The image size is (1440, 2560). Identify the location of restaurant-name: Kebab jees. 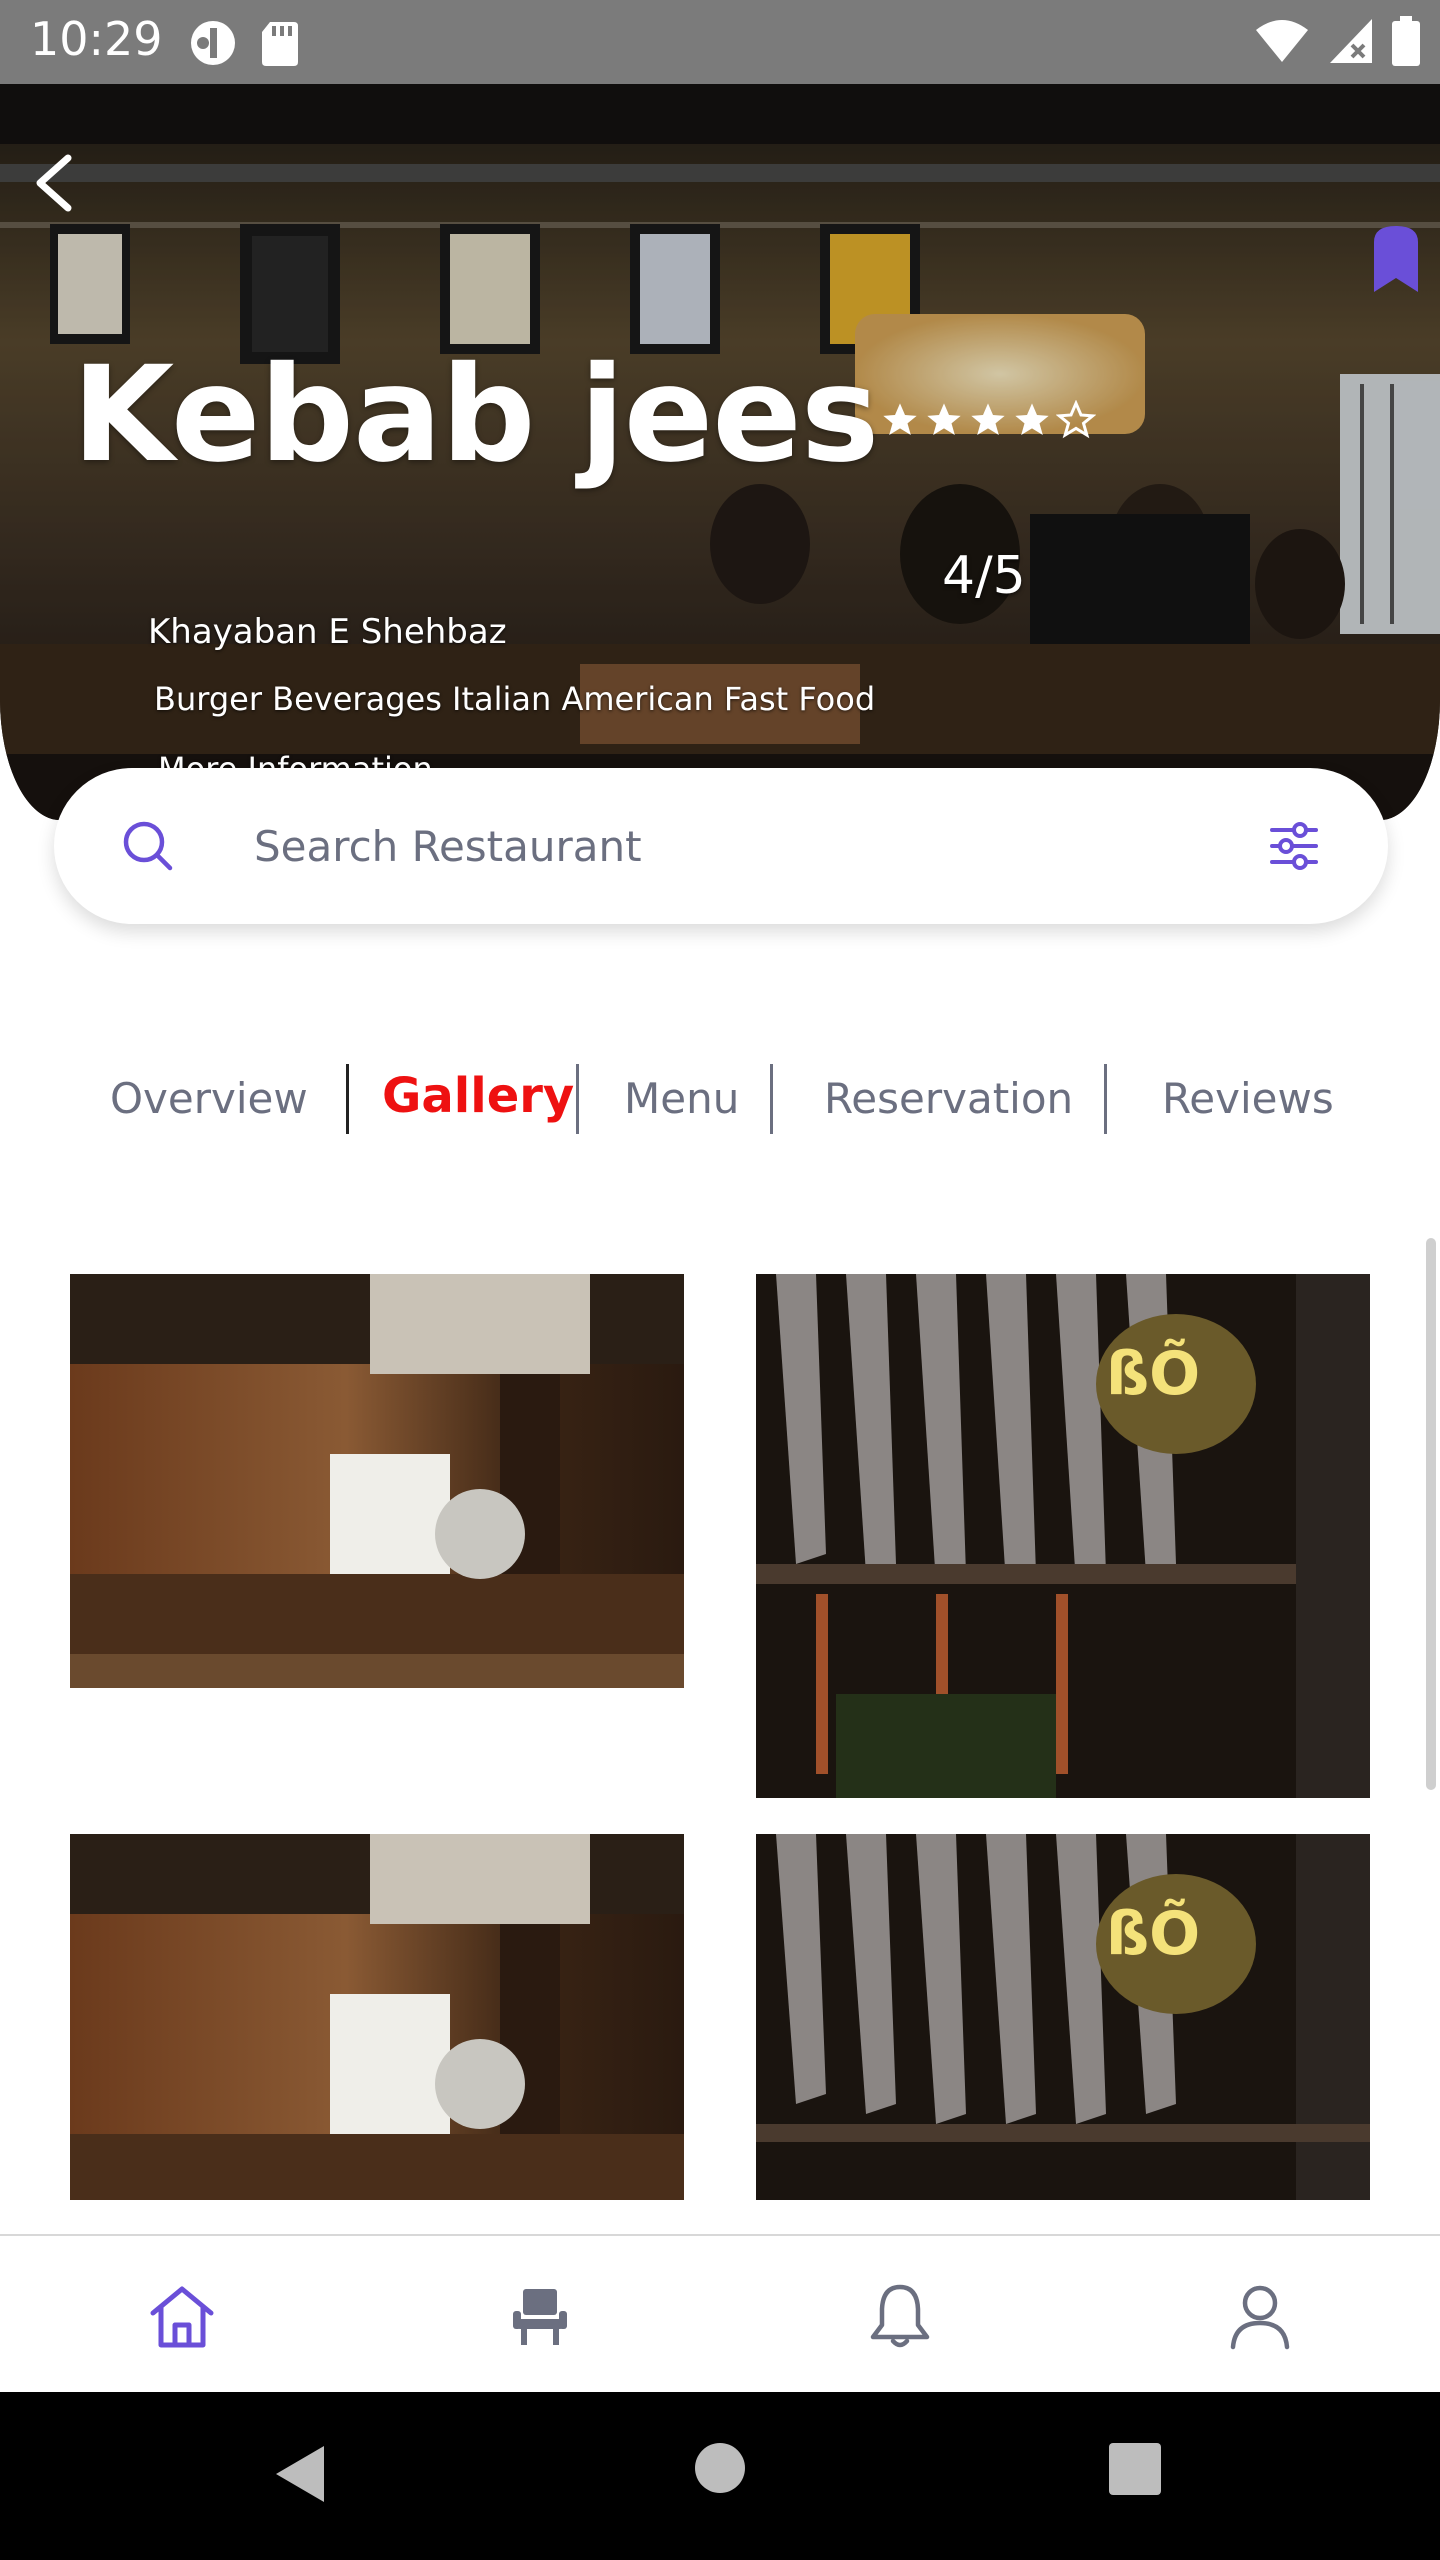
(475, 415).